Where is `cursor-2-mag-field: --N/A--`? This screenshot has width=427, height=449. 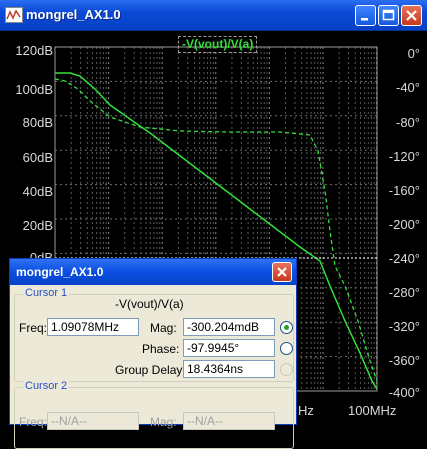
cursor-2-mag-field: --N/A-- is located at coordinates (229, 421).